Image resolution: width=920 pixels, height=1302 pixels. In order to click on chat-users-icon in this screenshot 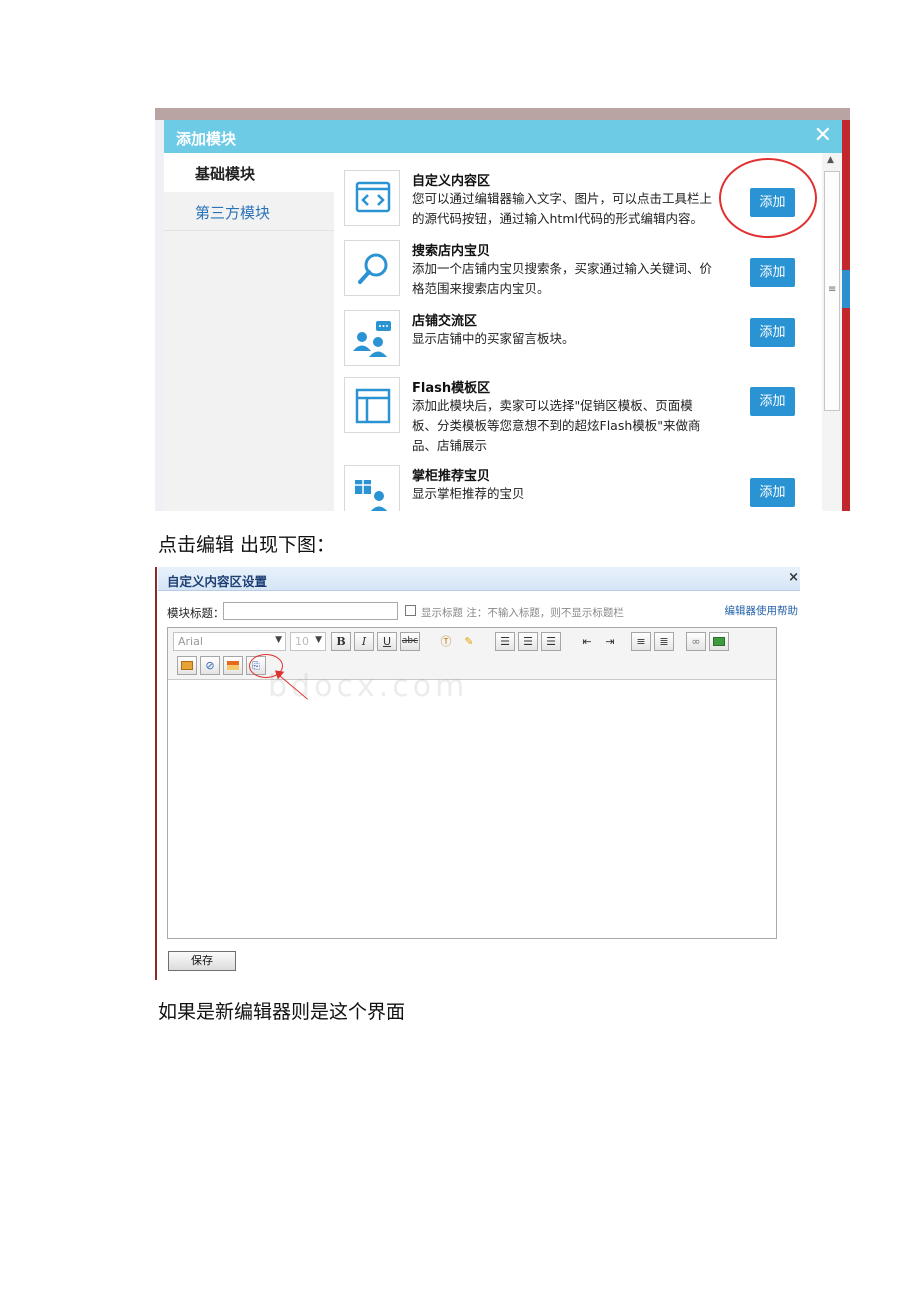, I will do `click(372, 338)`.